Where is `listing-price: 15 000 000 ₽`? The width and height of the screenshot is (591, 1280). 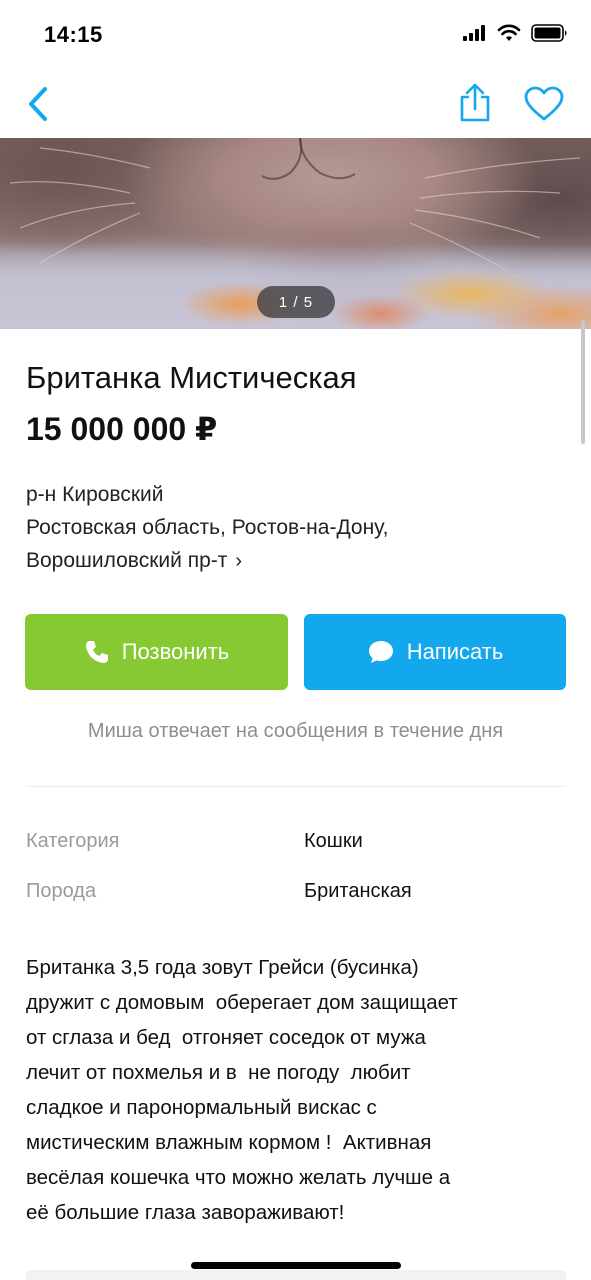
listing-price: 15 000 000 ₽ is located at coordinates (122, 429).